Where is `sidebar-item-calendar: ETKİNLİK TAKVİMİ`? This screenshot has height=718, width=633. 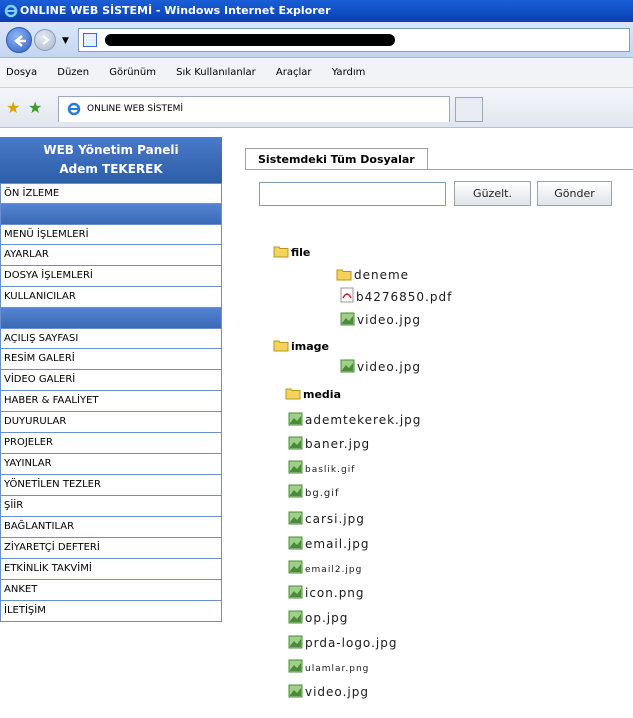 sidebar-item-calendar: ETKİNLİK TAKVİMİ is located at coordinates (111, 569).